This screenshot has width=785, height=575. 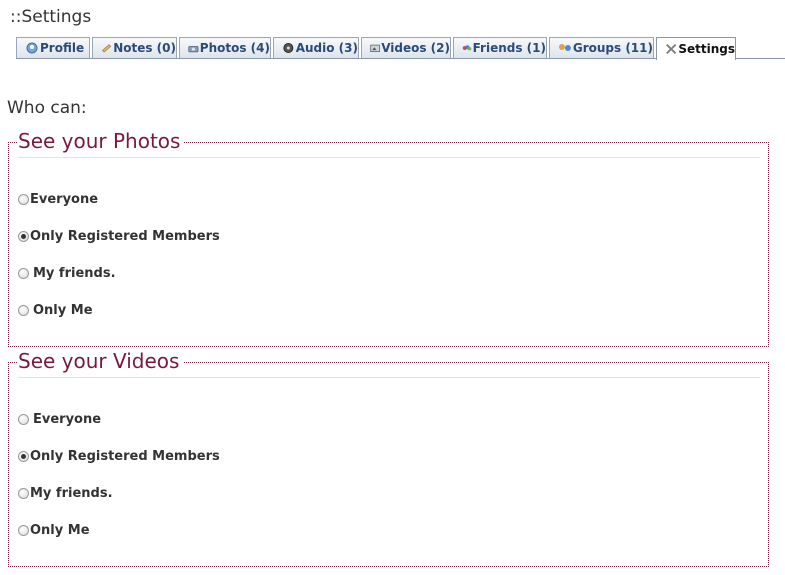 What do you see at coordinates (23, 456) in the screenshot?
I see `videos-radio-registered` at bounding box center [23, 456].